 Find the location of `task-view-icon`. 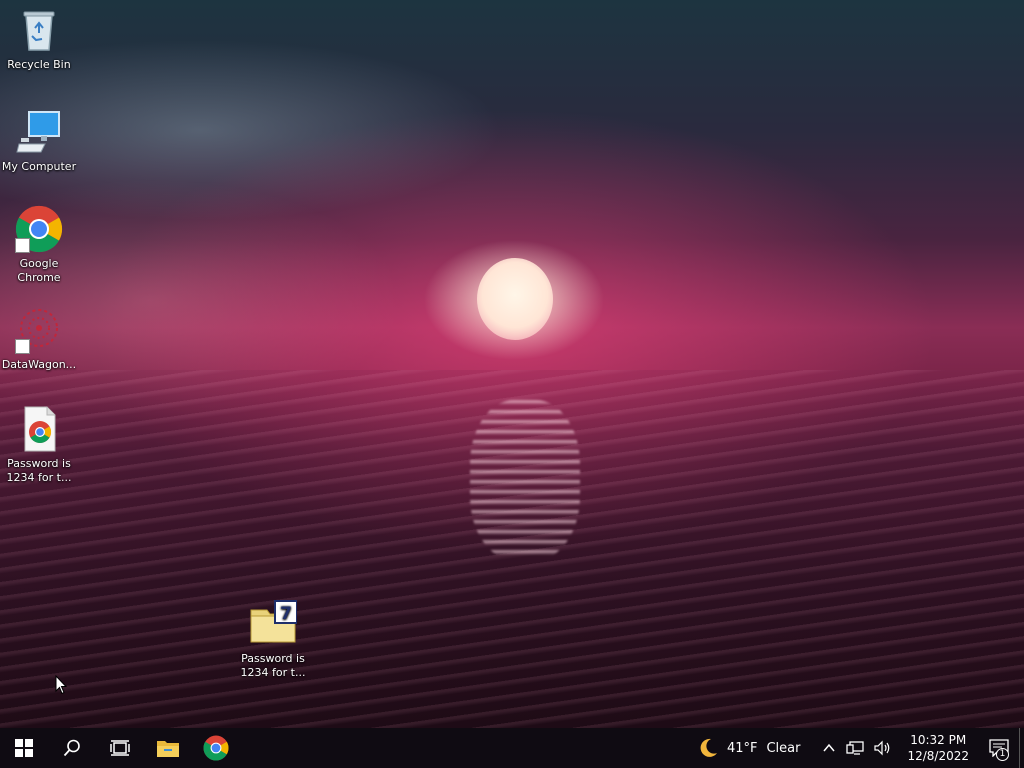

task-view-icon is located at coordinates (120, 748).